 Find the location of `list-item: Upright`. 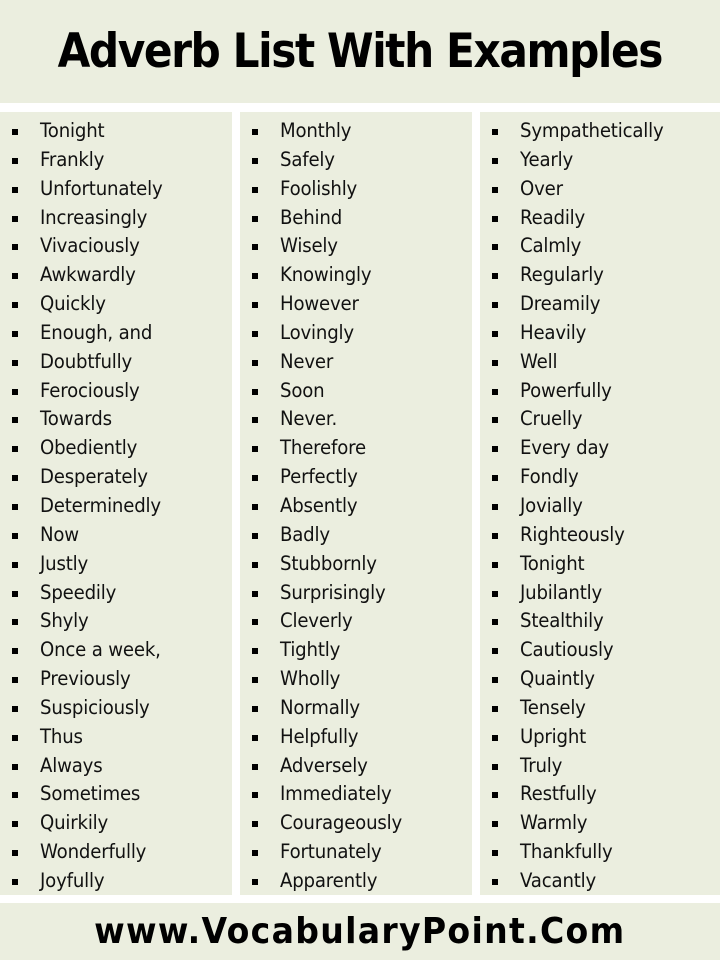

list-item: Upright is located at coordinates (600, 737).